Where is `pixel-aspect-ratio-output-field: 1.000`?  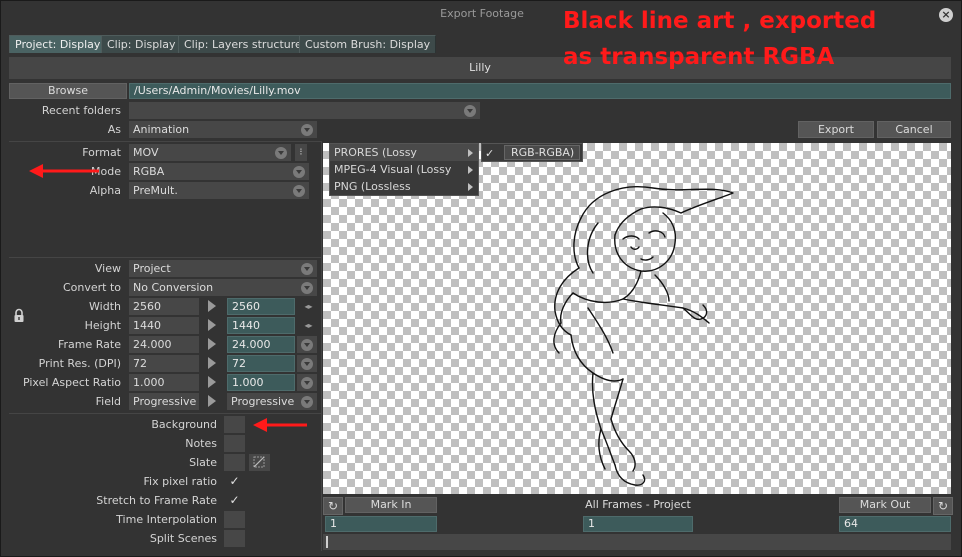
pixel-aspect-ratio-output-field: 1.000 is located at coordinates (261, 382).